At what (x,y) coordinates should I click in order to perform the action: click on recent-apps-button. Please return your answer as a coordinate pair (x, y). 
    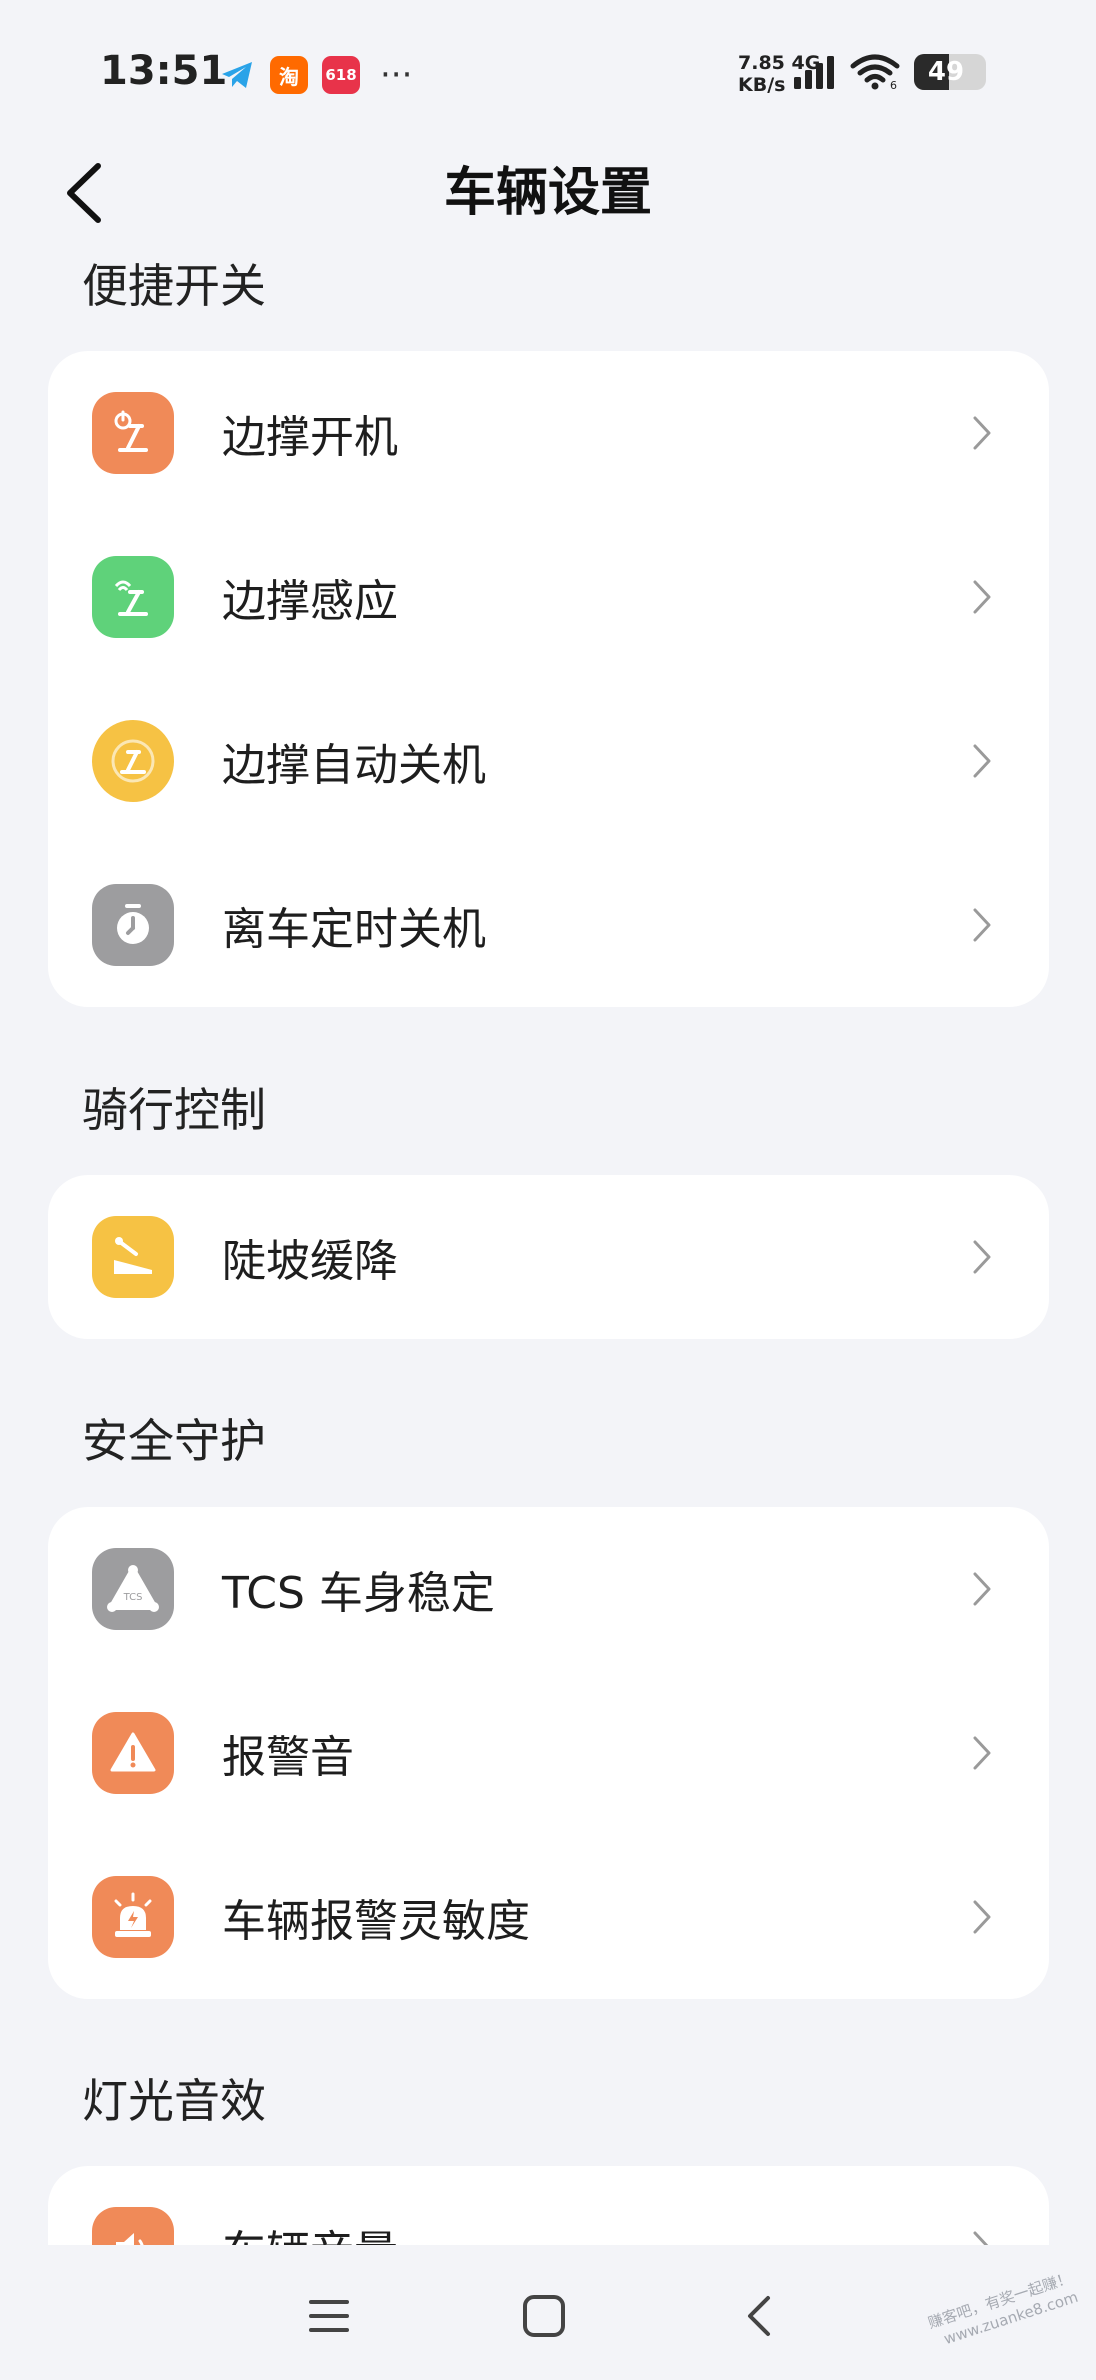
    Looking at the image, I should click on (329, 2316).